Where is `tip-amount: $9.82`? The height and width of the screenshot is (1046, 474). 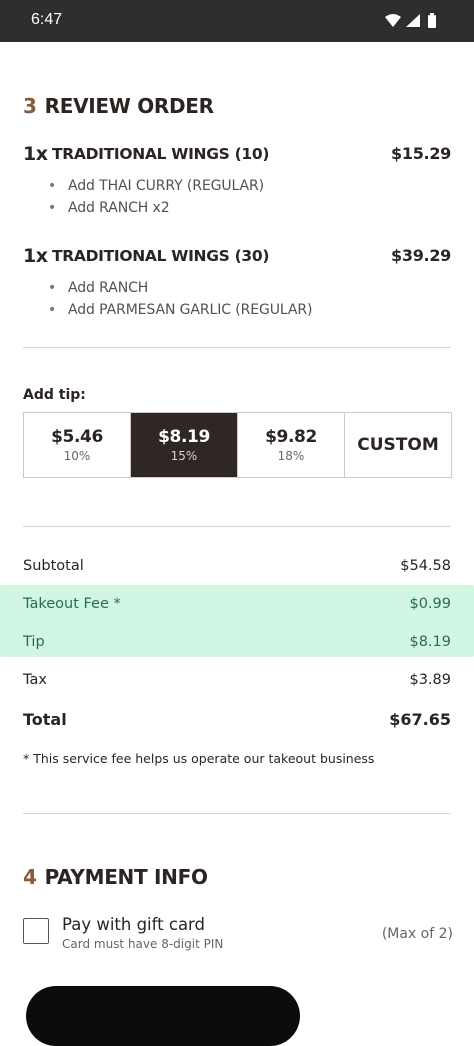
tip-amount: $9.82 is located at coordinates (291, 437).